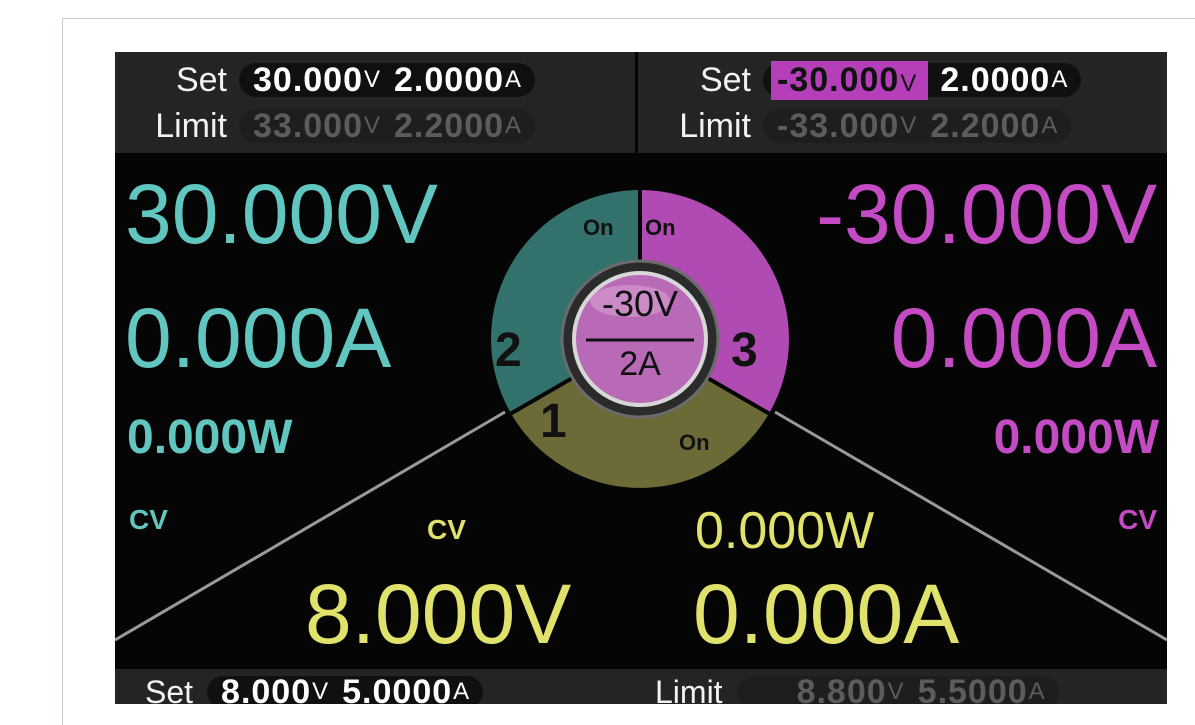 Image resolution: width=1195 pixels, height=725 pixels. What do you see at coordinates (897, 688) in the screenshot?
I see `ch1-limit-values: 8.800 V 5.5000 A` at bounding box center [897, 688].